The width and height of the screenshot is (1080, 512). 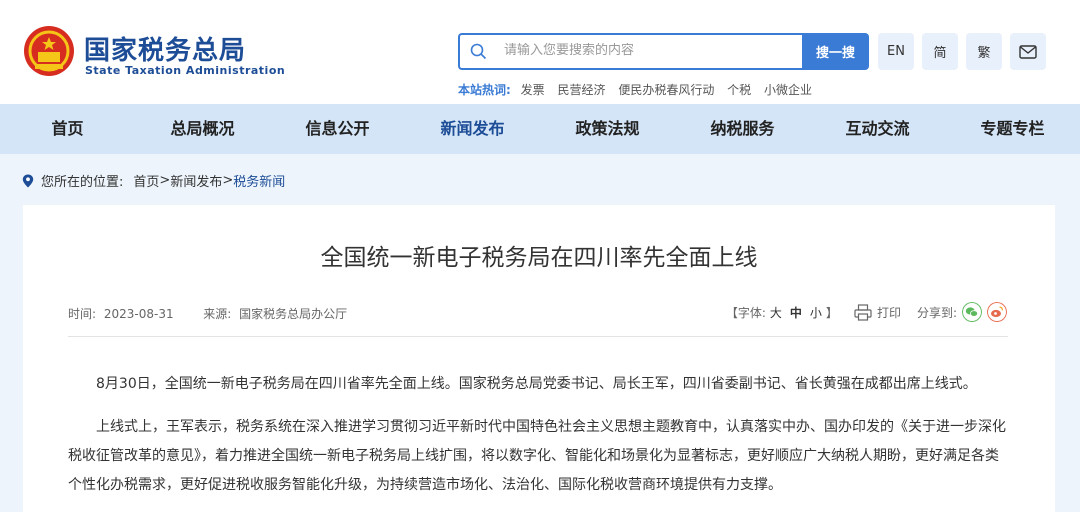 What do you see at coordinates (940, 51) in the screenshot?
I see `language-simplified-button: 简` at bounding box center [940, 51].